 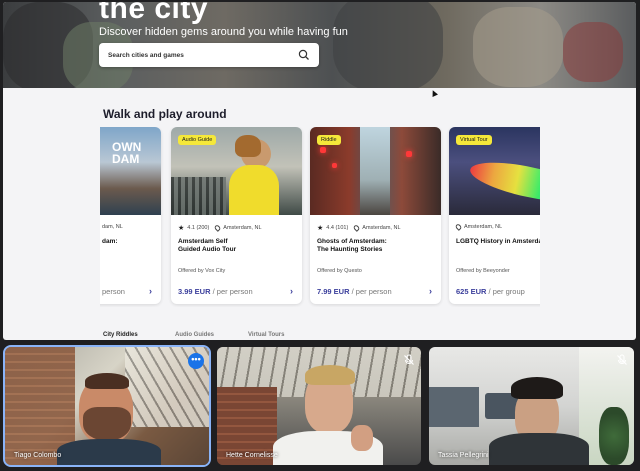 I want to click on card-price-unit: person, so click(x=113, y=291).